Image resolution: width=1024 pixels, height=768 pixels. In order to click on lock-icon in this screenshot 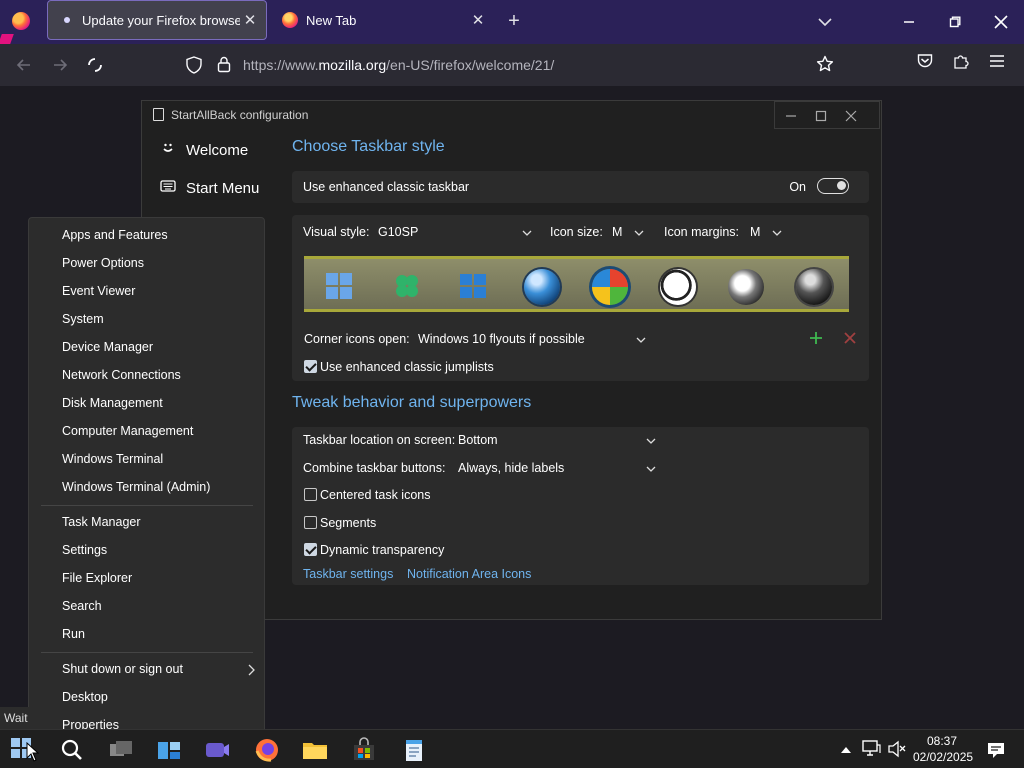, I will do `click(224, 65)`.